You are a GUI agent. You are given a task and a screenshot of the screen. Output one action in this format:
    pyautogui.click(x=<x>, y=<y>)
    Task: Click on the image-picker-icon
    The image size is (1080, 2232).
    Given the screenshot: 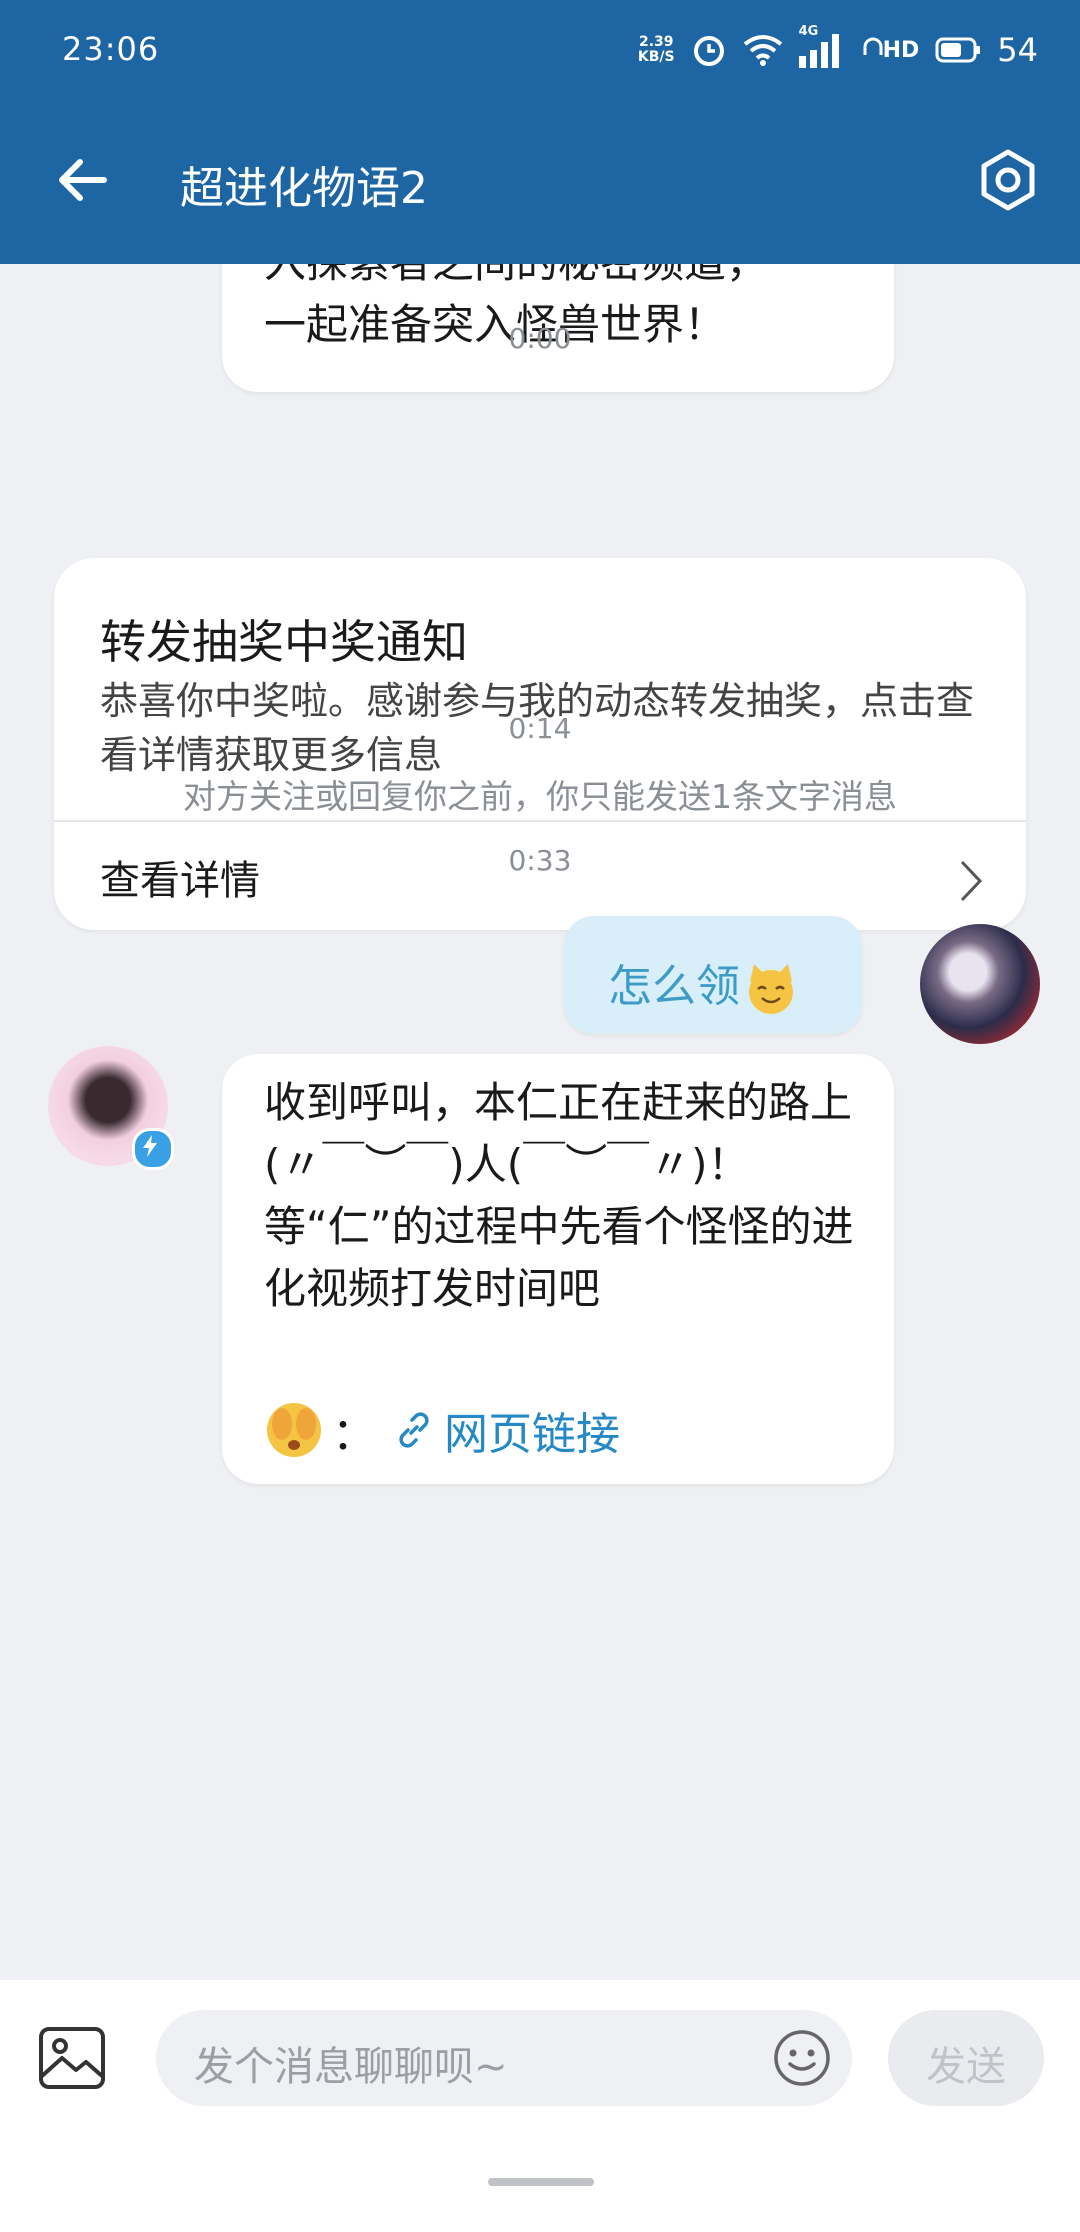 What is the action you would take?
    pyautogui.click(x=72, y=2058)
    